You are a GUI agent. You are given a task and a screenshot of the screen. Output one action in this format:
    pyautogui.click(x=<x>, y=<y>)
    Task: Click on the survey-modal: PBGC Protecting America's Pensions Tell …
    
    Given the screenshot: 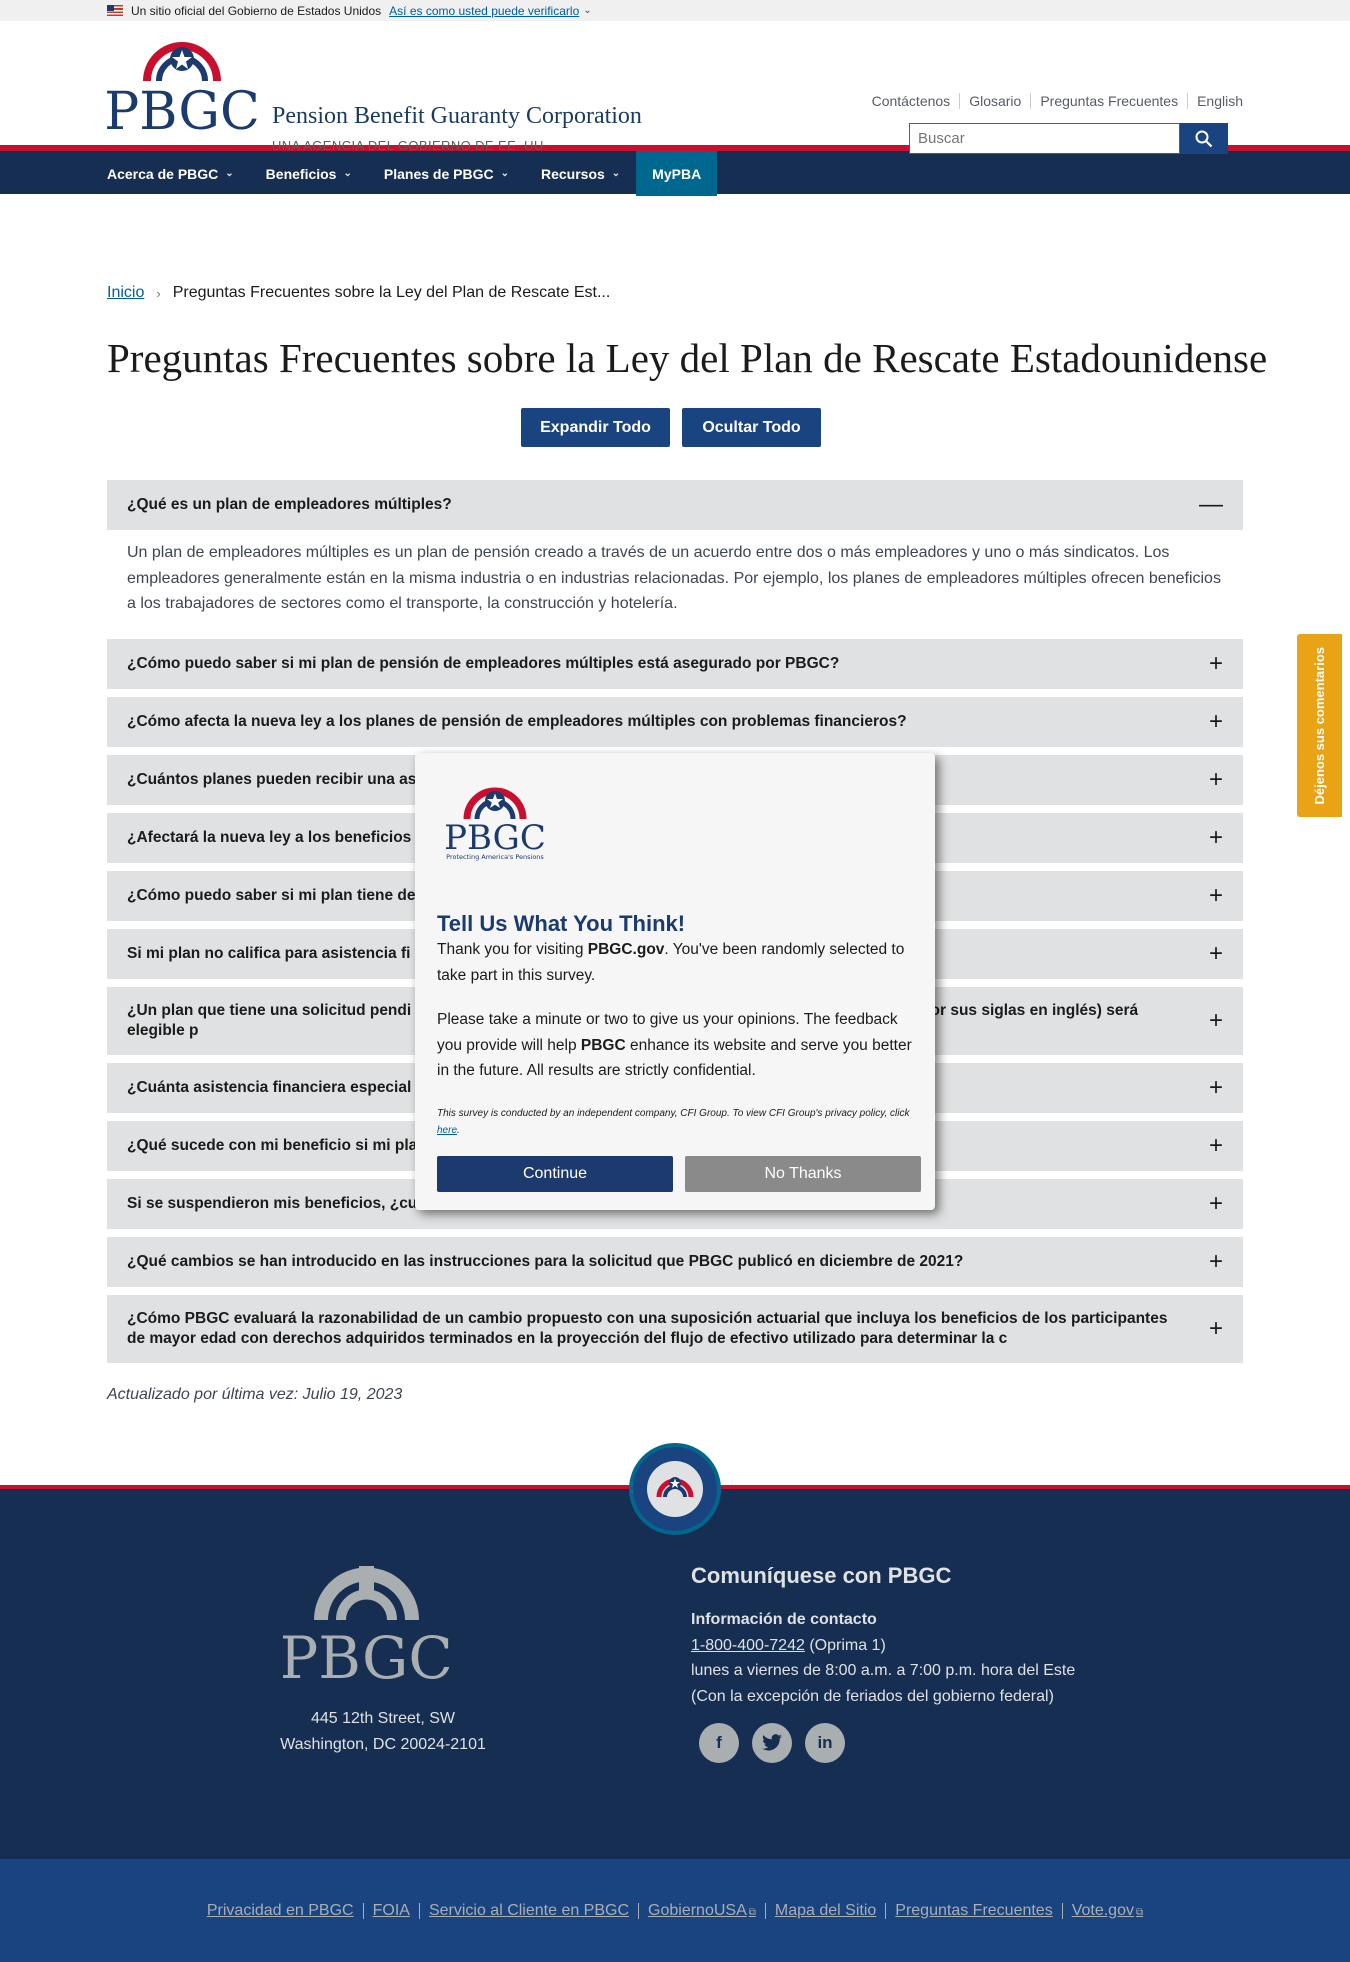 What is the action you would take?
    pyautogui.click(x=675, y=981)
    